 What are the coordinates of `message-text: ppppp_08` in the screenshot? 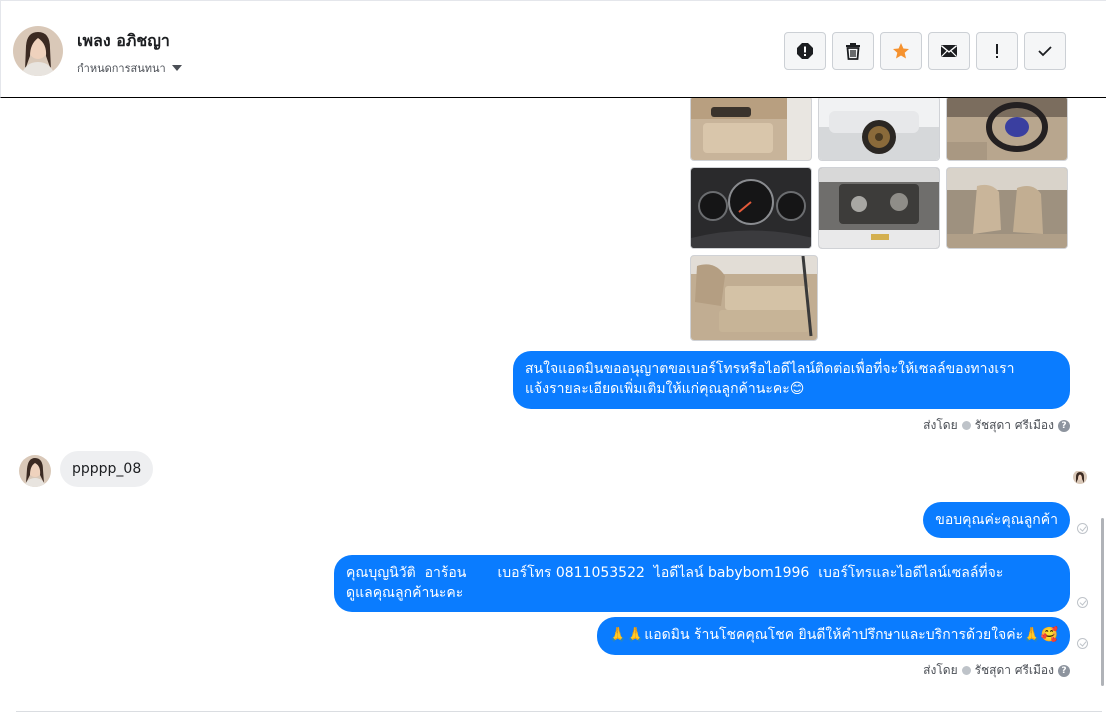 It's located at (107, 469).